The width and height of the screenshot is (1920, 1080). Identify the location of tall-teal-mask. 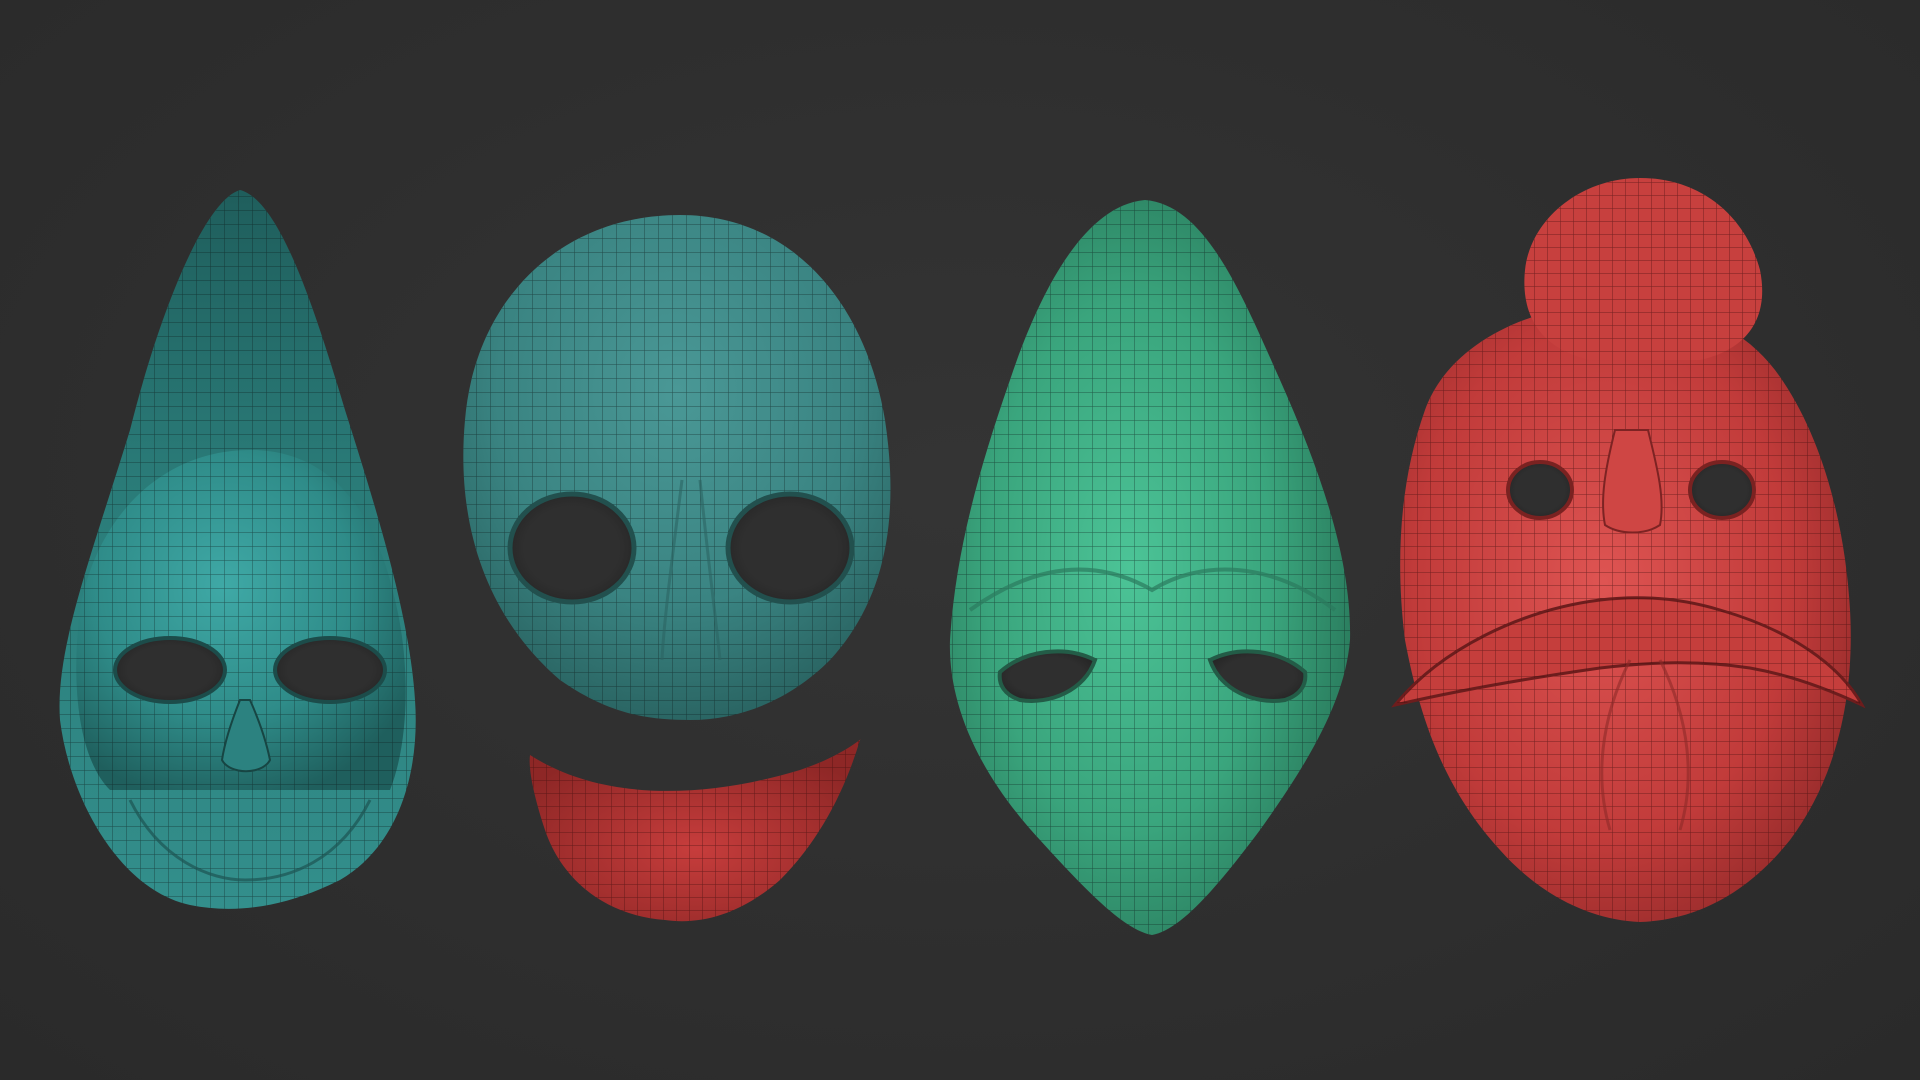
(237, 549).